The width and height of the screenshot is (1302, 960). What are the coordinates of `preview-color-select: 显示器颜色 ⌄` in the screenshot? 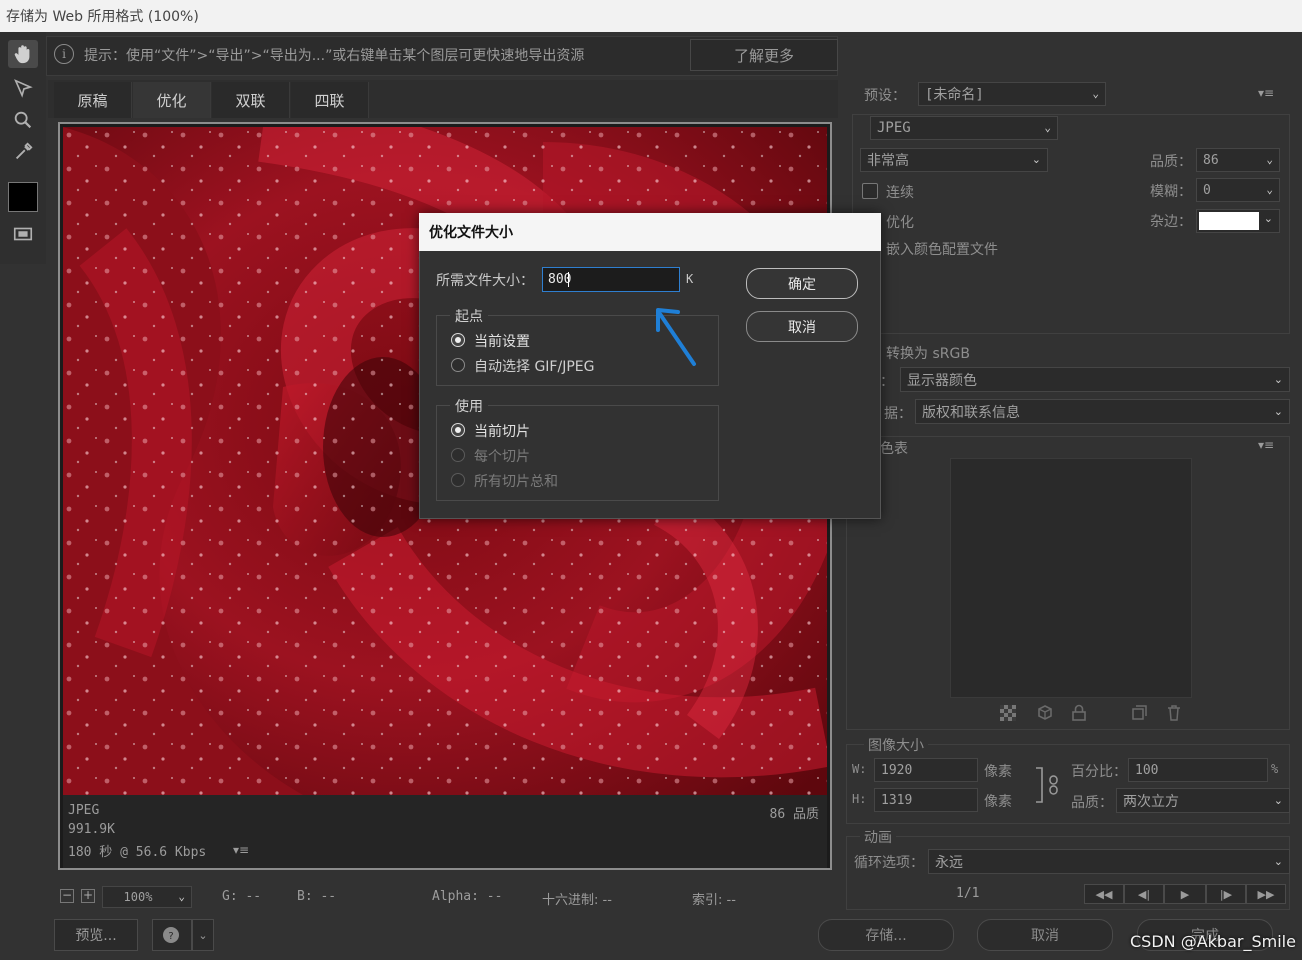 It's located at (1095, 379).